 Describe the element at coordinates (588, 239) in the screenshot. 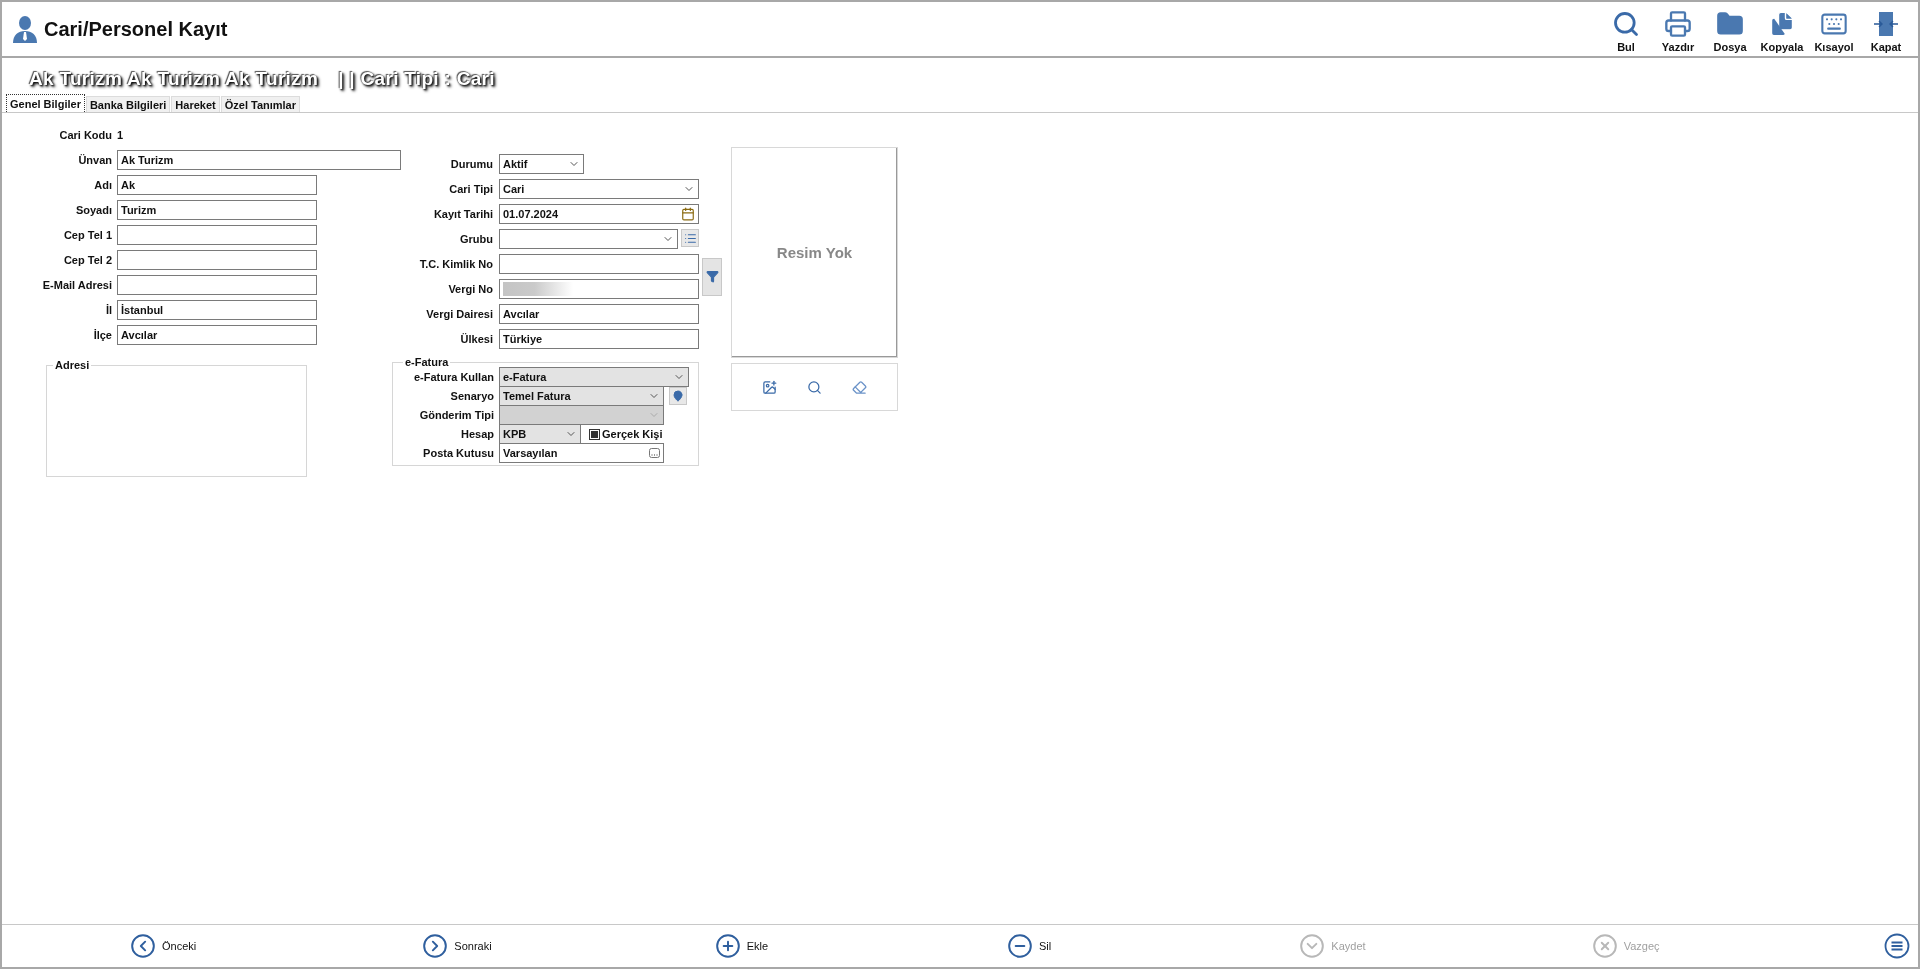

I see `dropdown-field` at that location.